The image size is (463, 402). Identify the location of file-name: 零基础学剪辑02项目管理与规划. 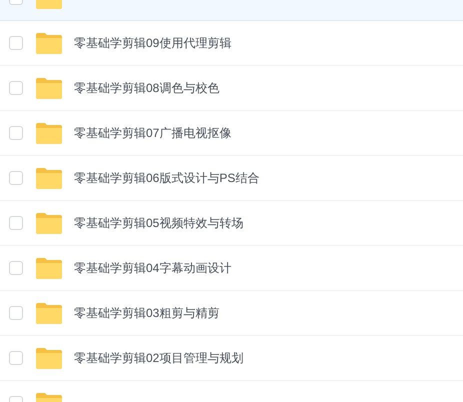
(159, 358).